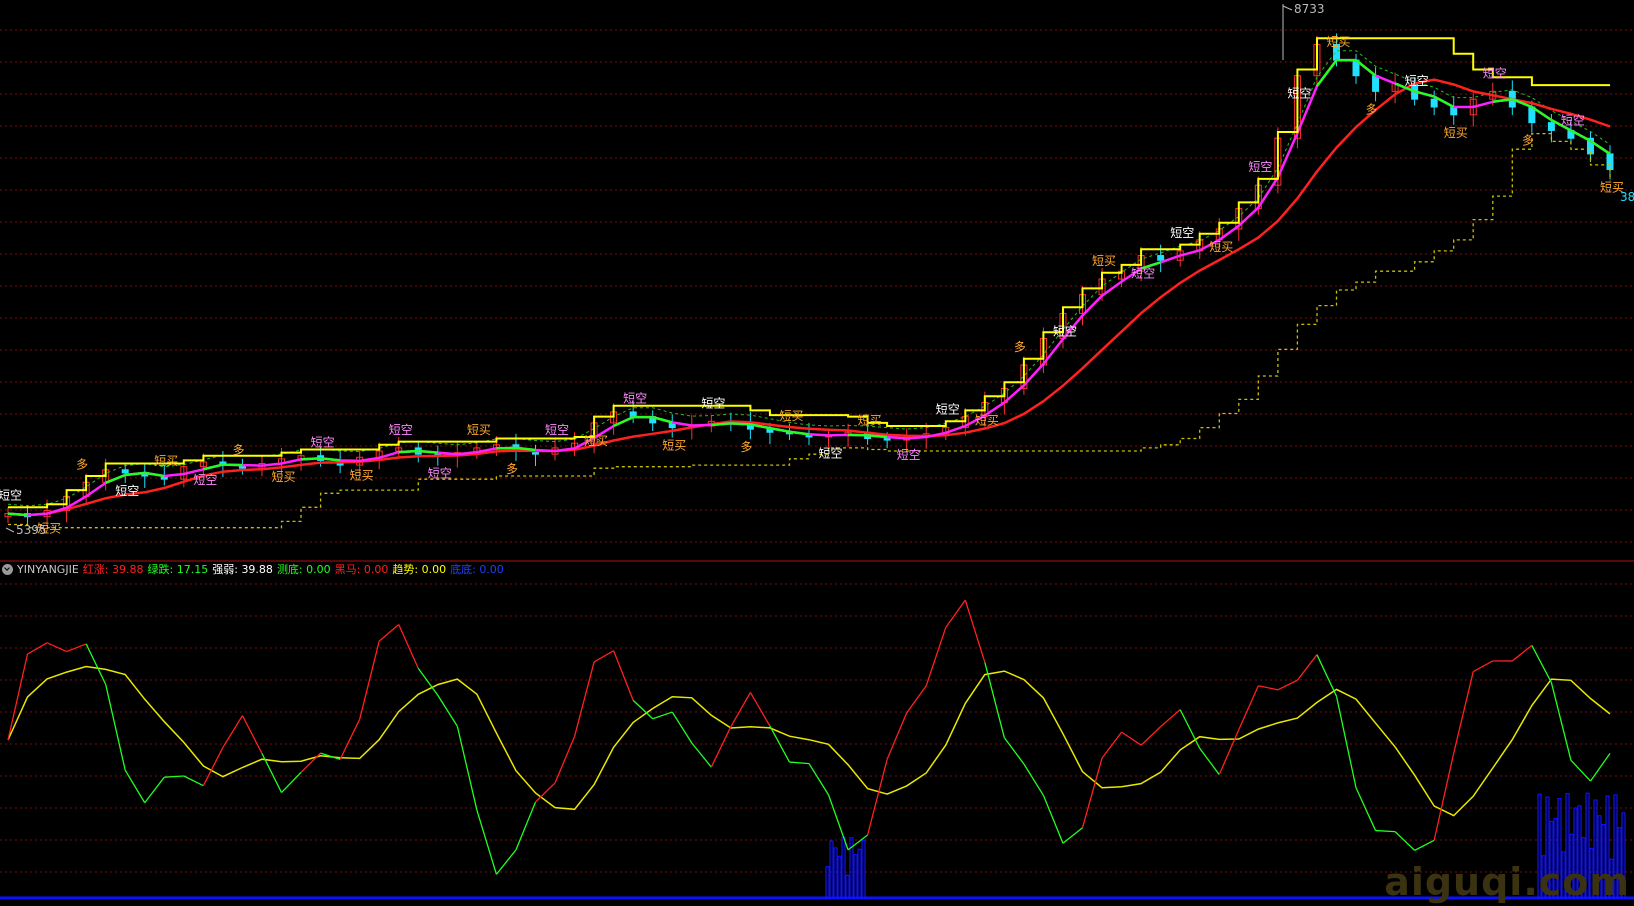 The width and height of the screenshot is (1634, 906). What do you see at coordinates (1507, 882) in the screenshot?
I see `watermark: aiguqi.com` at bounding box center [1507, 882].